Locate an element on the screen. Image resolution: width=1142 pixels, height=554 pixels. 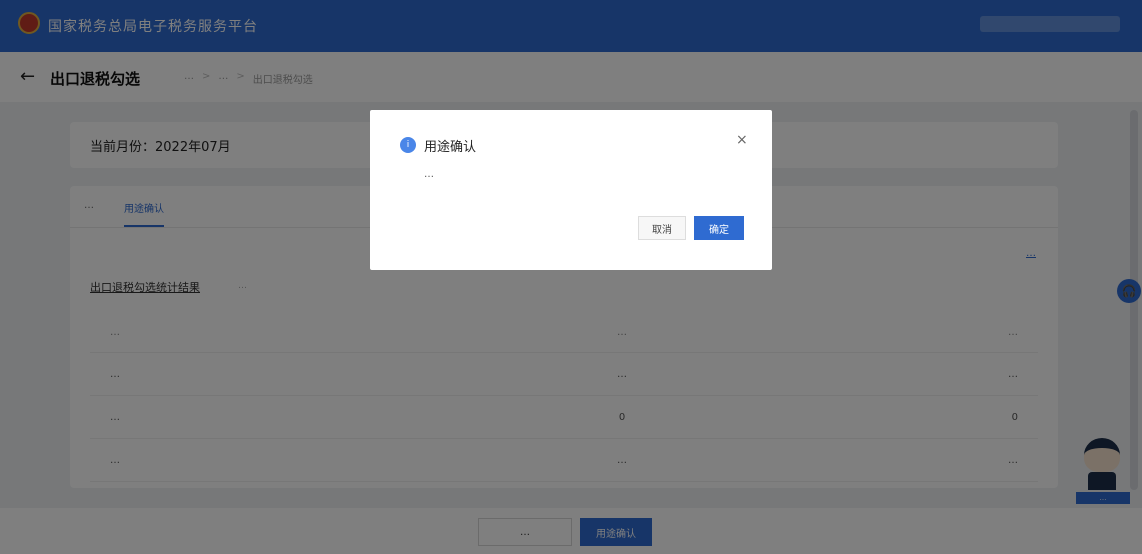
close-icon: × is located at coordinates (742, 140).